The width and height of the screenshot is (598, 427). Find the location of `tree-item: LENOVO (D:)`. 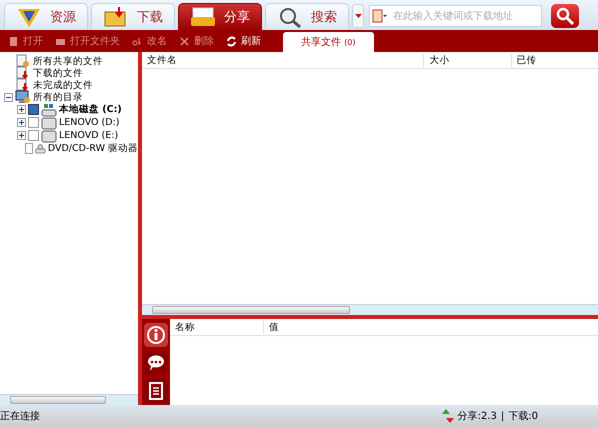

tree-item: LENOVO (D:) is located at coordinates (89, 122).